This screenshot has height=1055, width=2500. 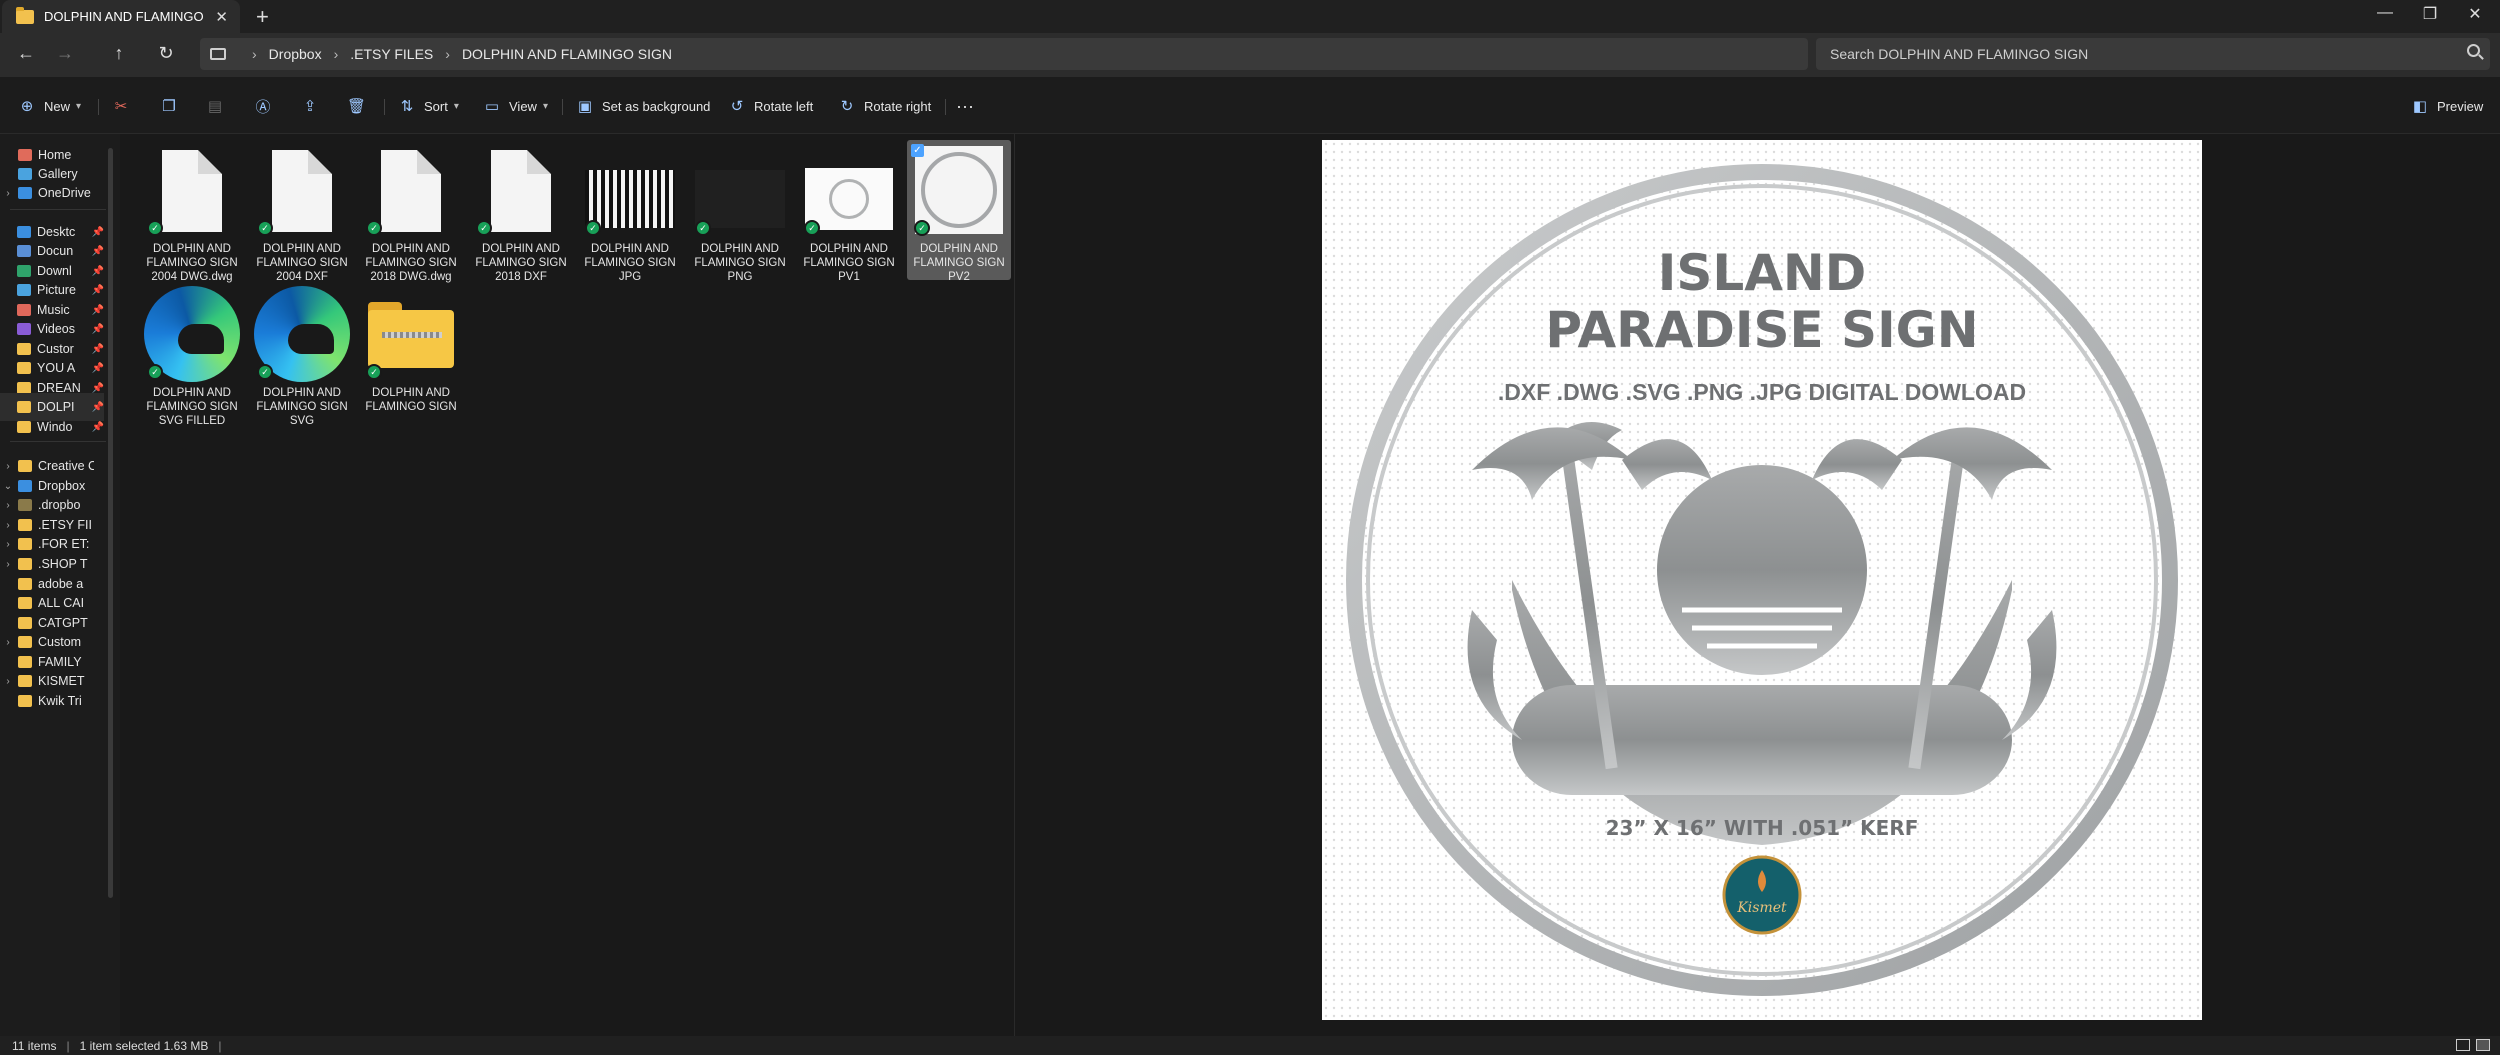 What do you see at coordinates (61, 603) in the screenshot?
I see `sidebar-item-label: ALL CAI` at bounding box center [61, 603].